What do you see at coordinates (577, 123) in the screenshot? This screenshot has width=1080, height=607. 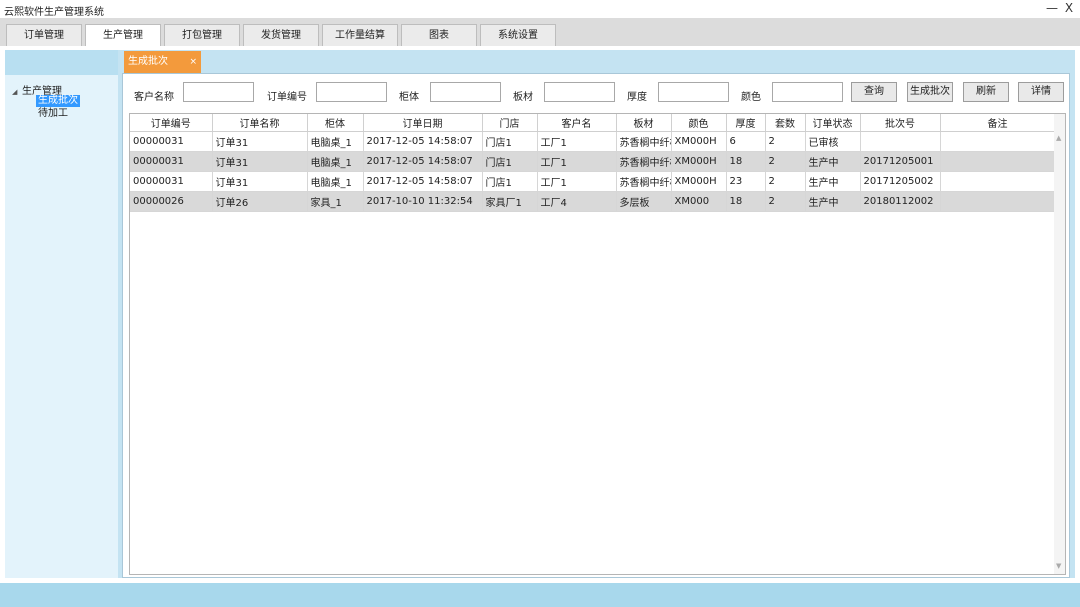 I see `col-header: 客户名` at bounding box center [577, 123].